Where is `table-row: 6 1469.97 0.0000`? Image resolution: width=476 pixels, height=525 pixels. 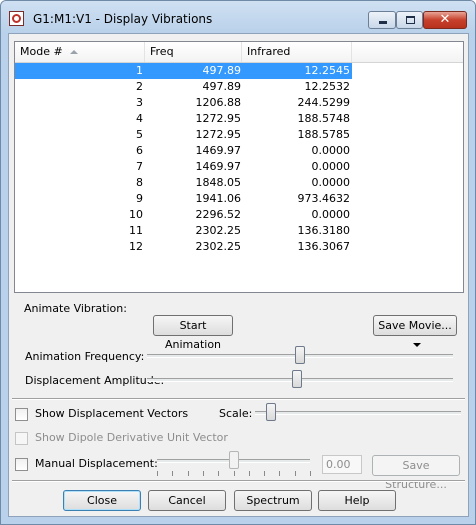
table-row: 6 1469.97 0.0000 is located at coordinates (239, 151).